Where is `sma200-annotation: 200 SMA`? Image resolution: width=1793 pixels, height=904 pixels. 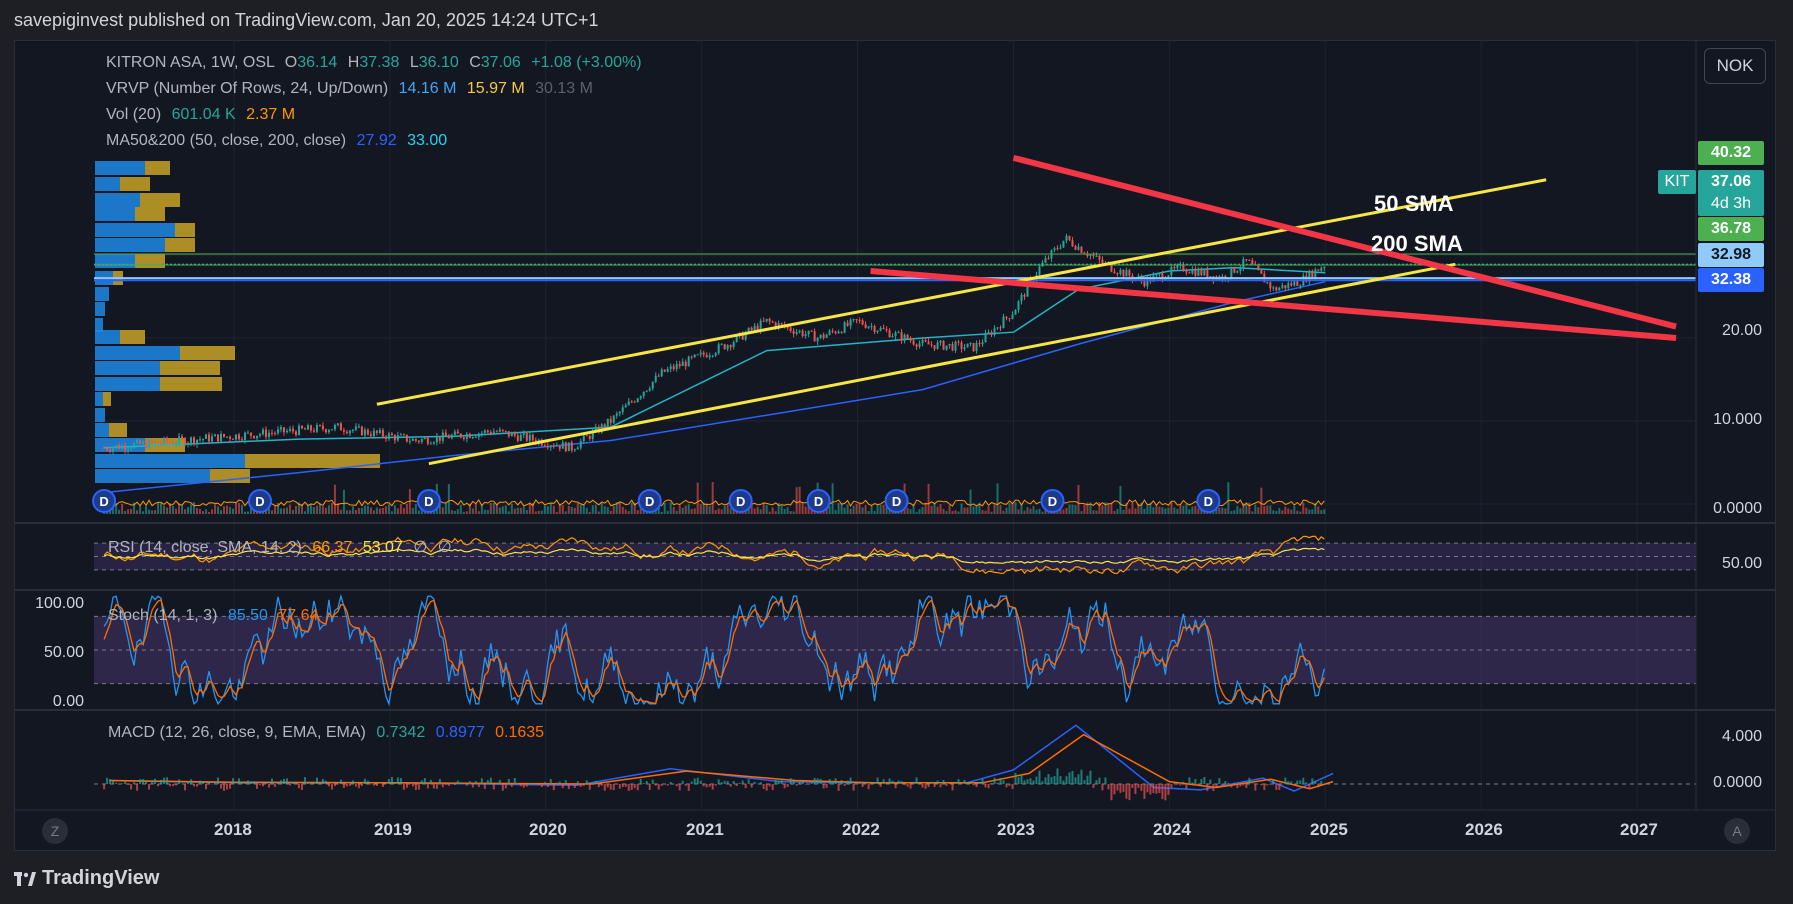
sma200-annotation: 200 SMA is located at coordinates (1417, 243).